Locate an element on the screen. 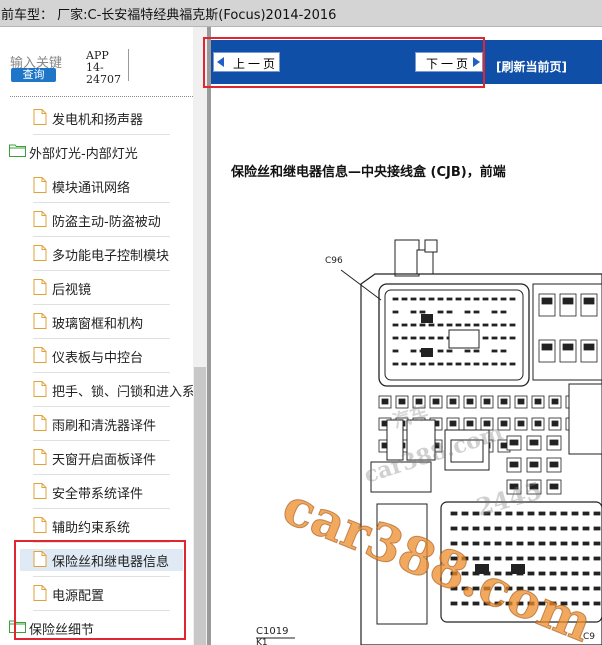 This screenshot has width=602, height=645. tree-item: 发电机和扬声器 is located at coordinates (113, 118).